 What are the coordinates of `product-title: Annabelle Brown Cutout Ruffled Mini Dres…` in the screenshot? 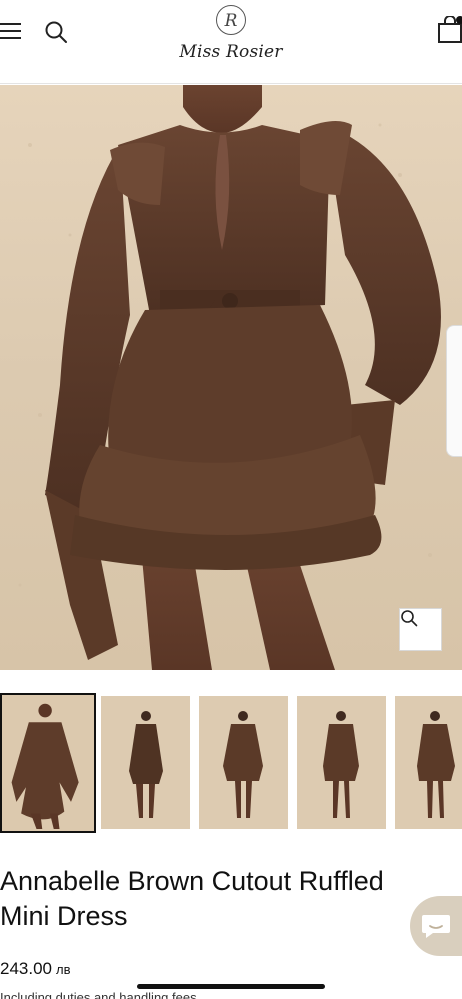 It's located at (192, 898).